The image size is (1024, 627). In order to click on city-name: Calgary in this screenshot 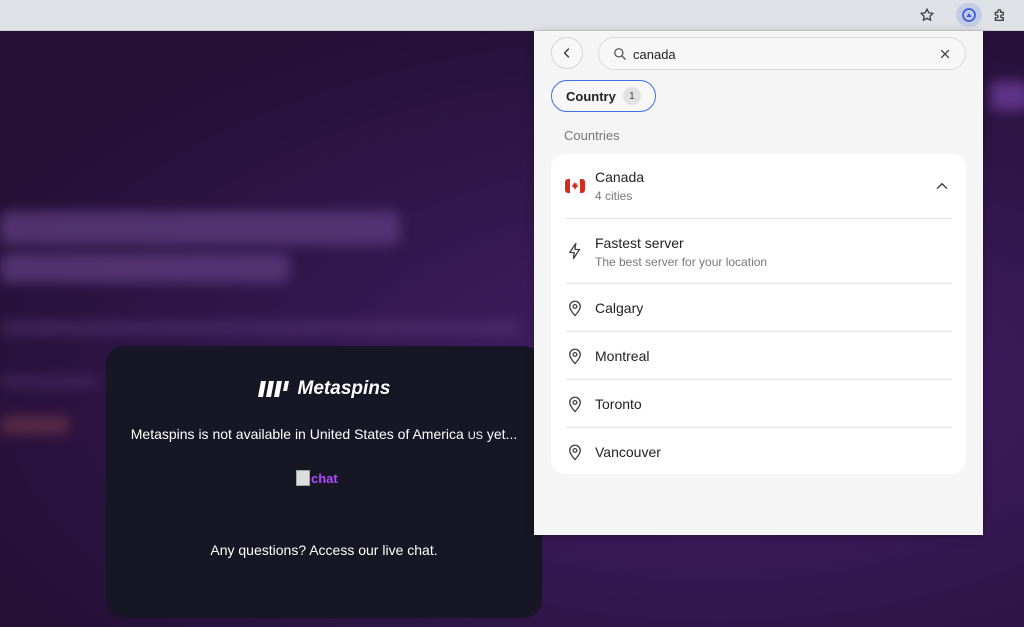, I will do `click(619, 308)`.